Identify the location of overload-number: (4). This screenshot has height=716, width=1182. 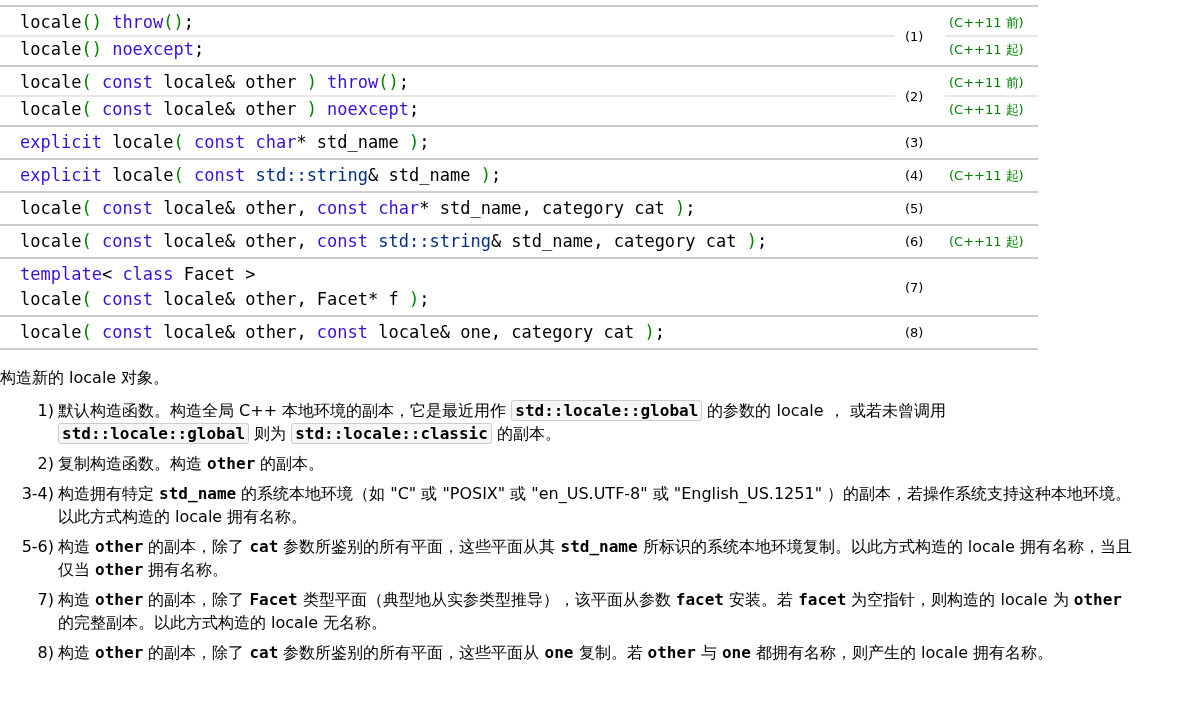
(914, 175).